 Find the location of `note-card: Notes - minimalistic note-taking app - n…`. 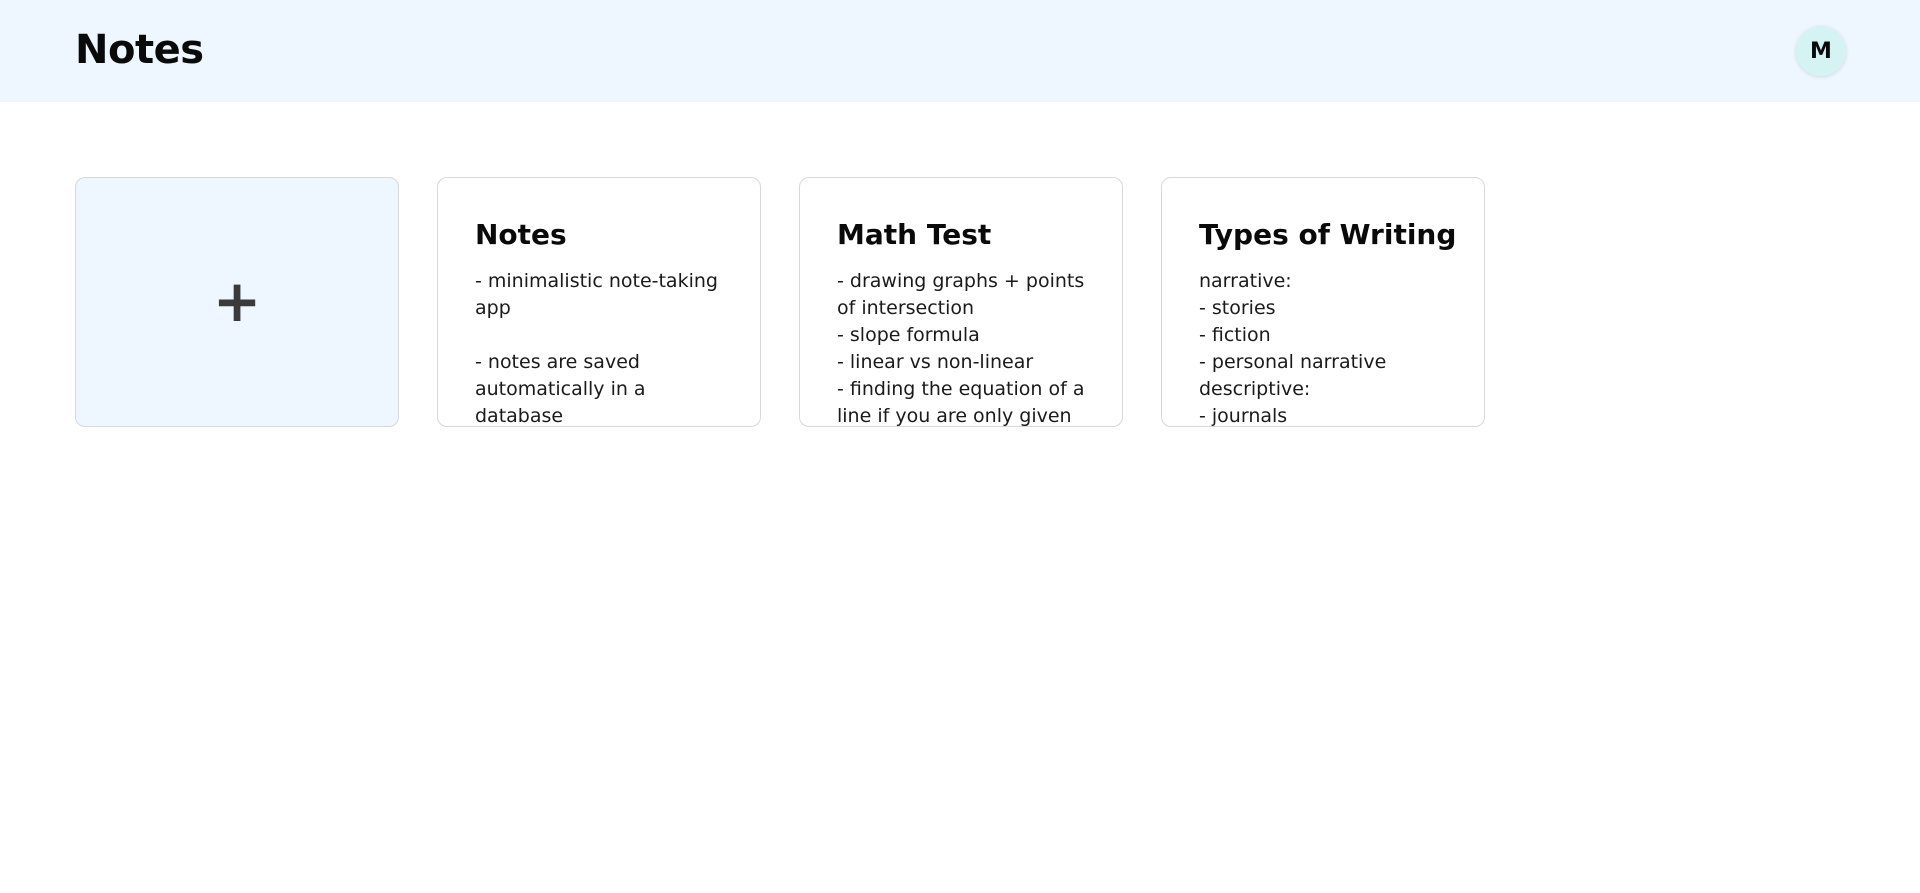

note-card: Notes - minimalistic note-taking app - n… is located at coordinates (599, 302).